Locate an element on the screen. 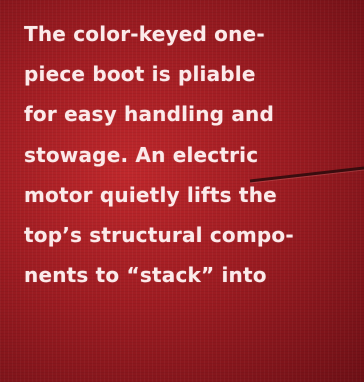 The width and height of the screenshot is (364, 382). text-line-5: motor quietly lifts the is located at coordinates (150, 194).